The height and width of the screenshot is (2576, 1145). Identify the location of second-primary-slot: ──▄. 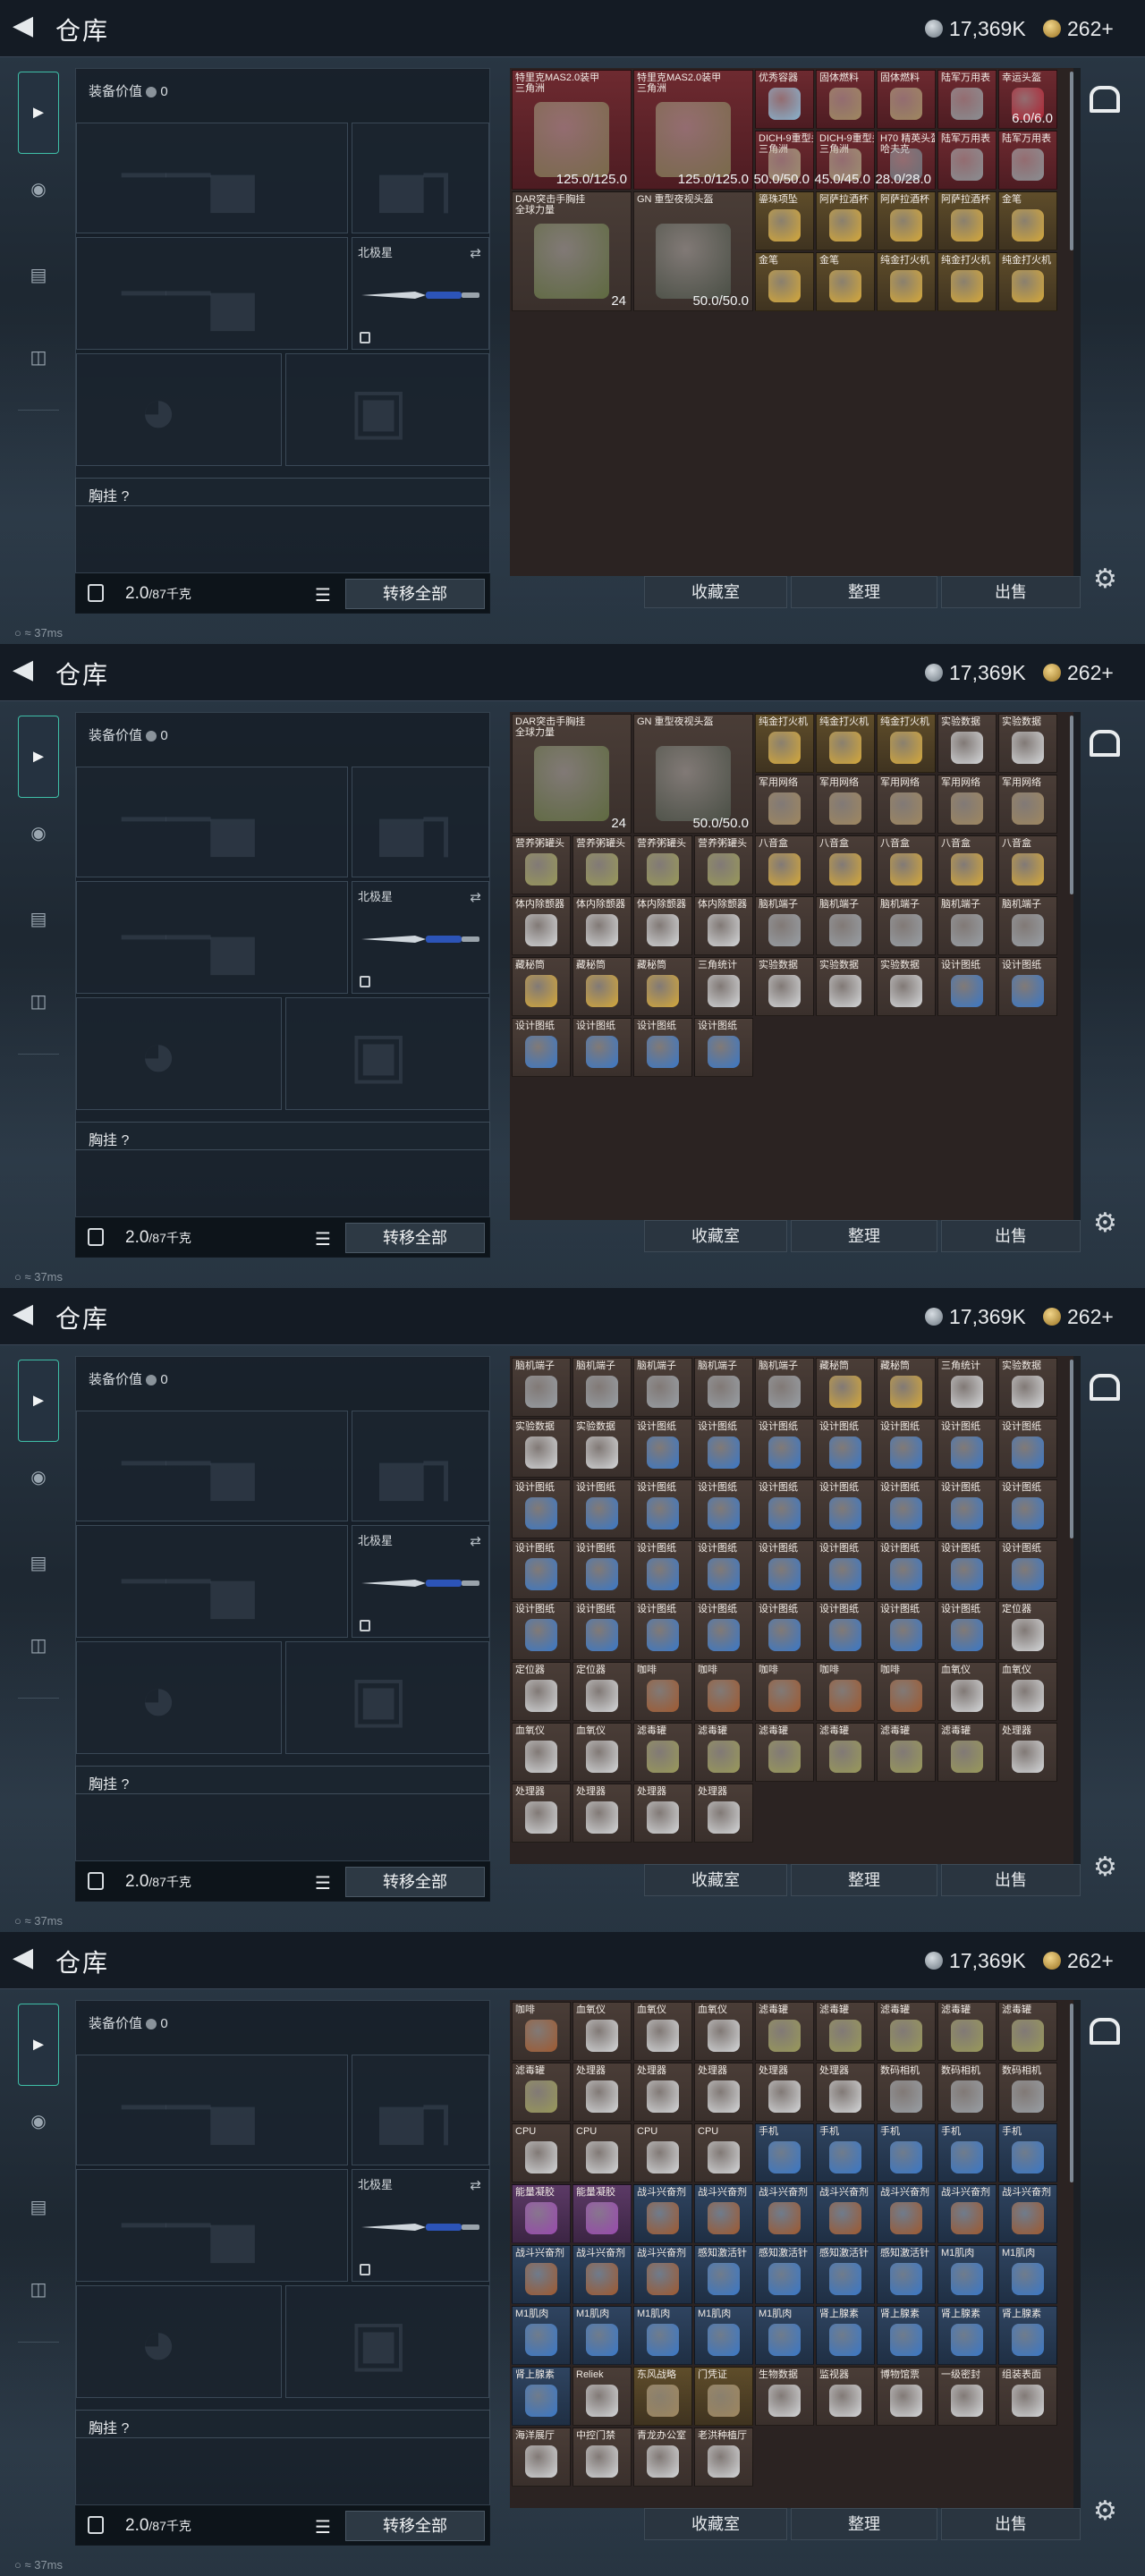
(212, 2225).